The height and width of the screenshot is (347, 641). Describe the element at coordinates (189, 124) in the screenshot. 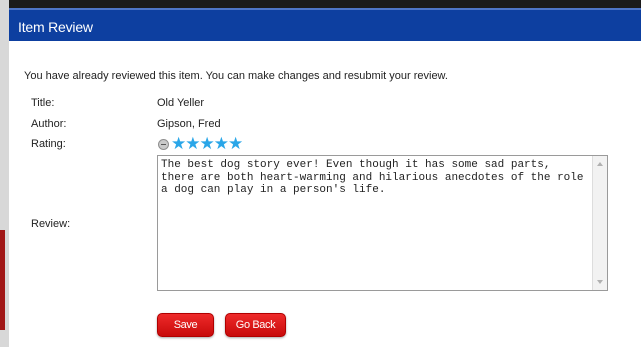

I see `author-value: Gipson, Fred` at that location.